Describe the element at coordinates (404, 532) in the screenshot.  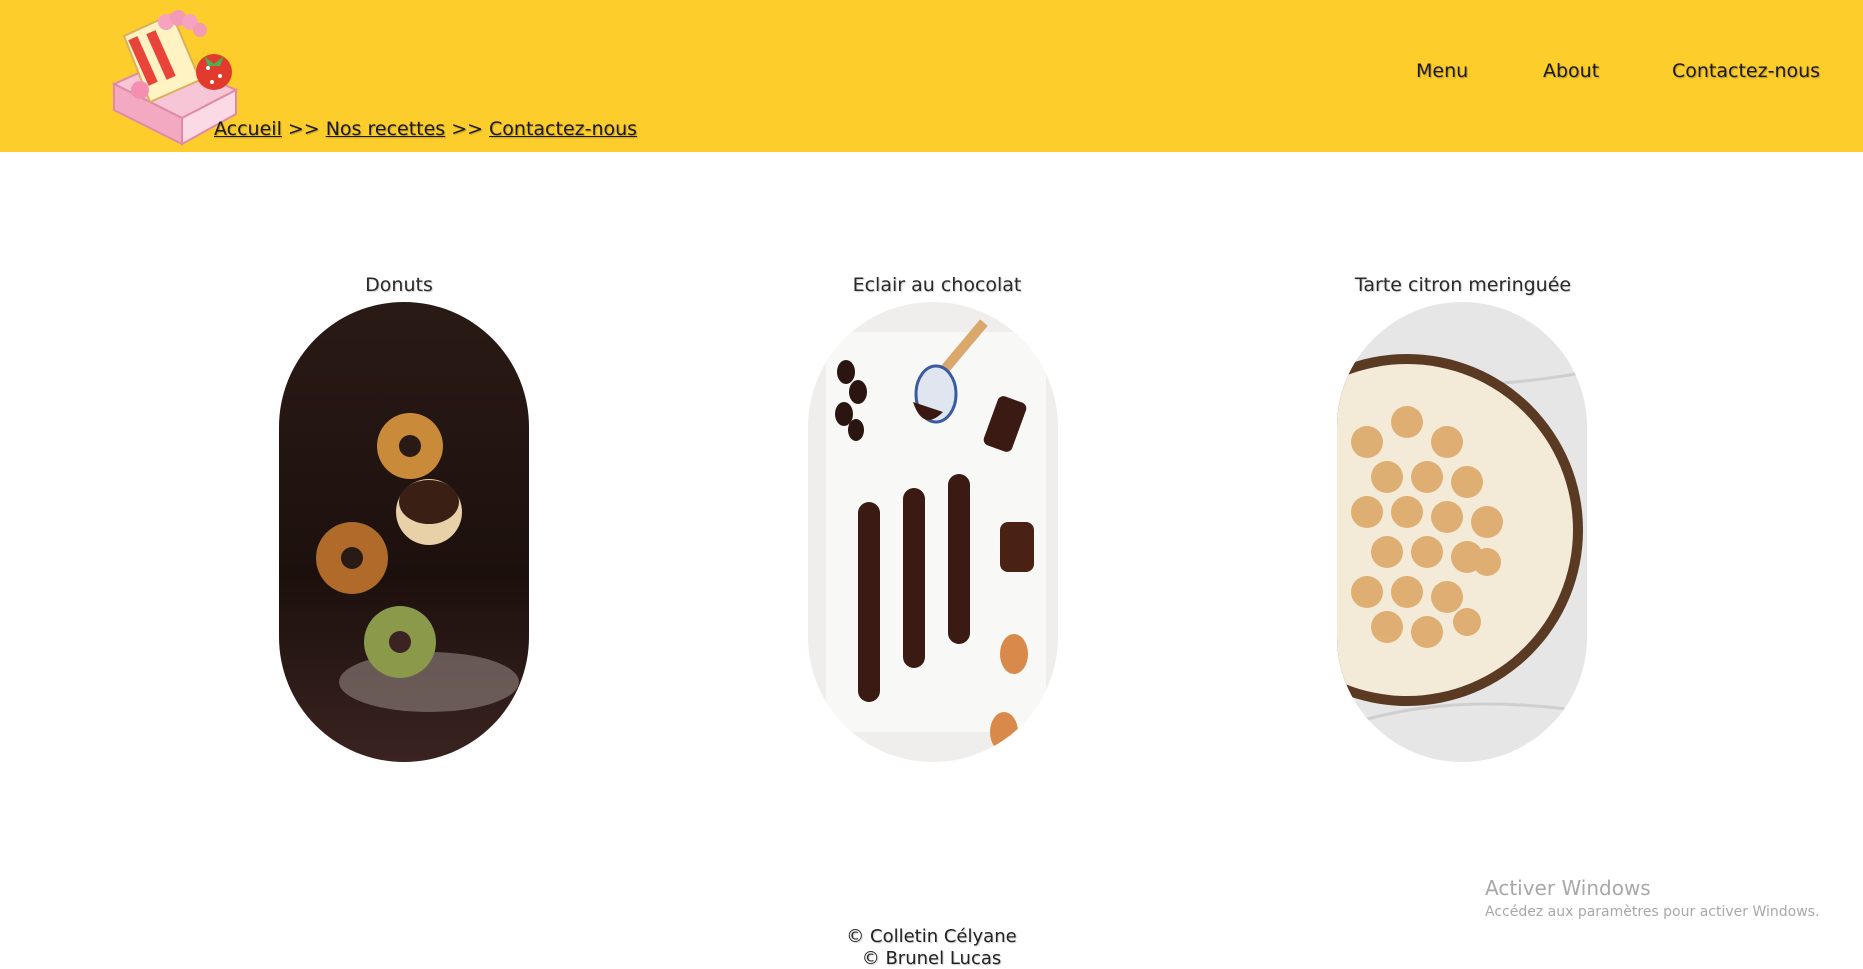
I see `donuts-photo` at that location.